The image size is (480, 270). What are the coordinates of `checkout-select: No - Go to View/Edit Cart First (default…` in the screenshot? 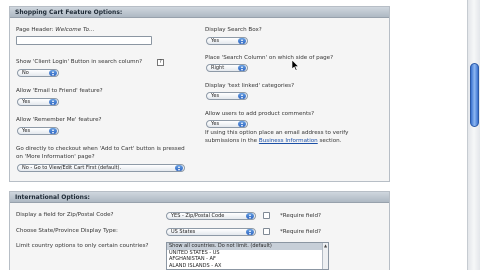 It's located at (101, 168).